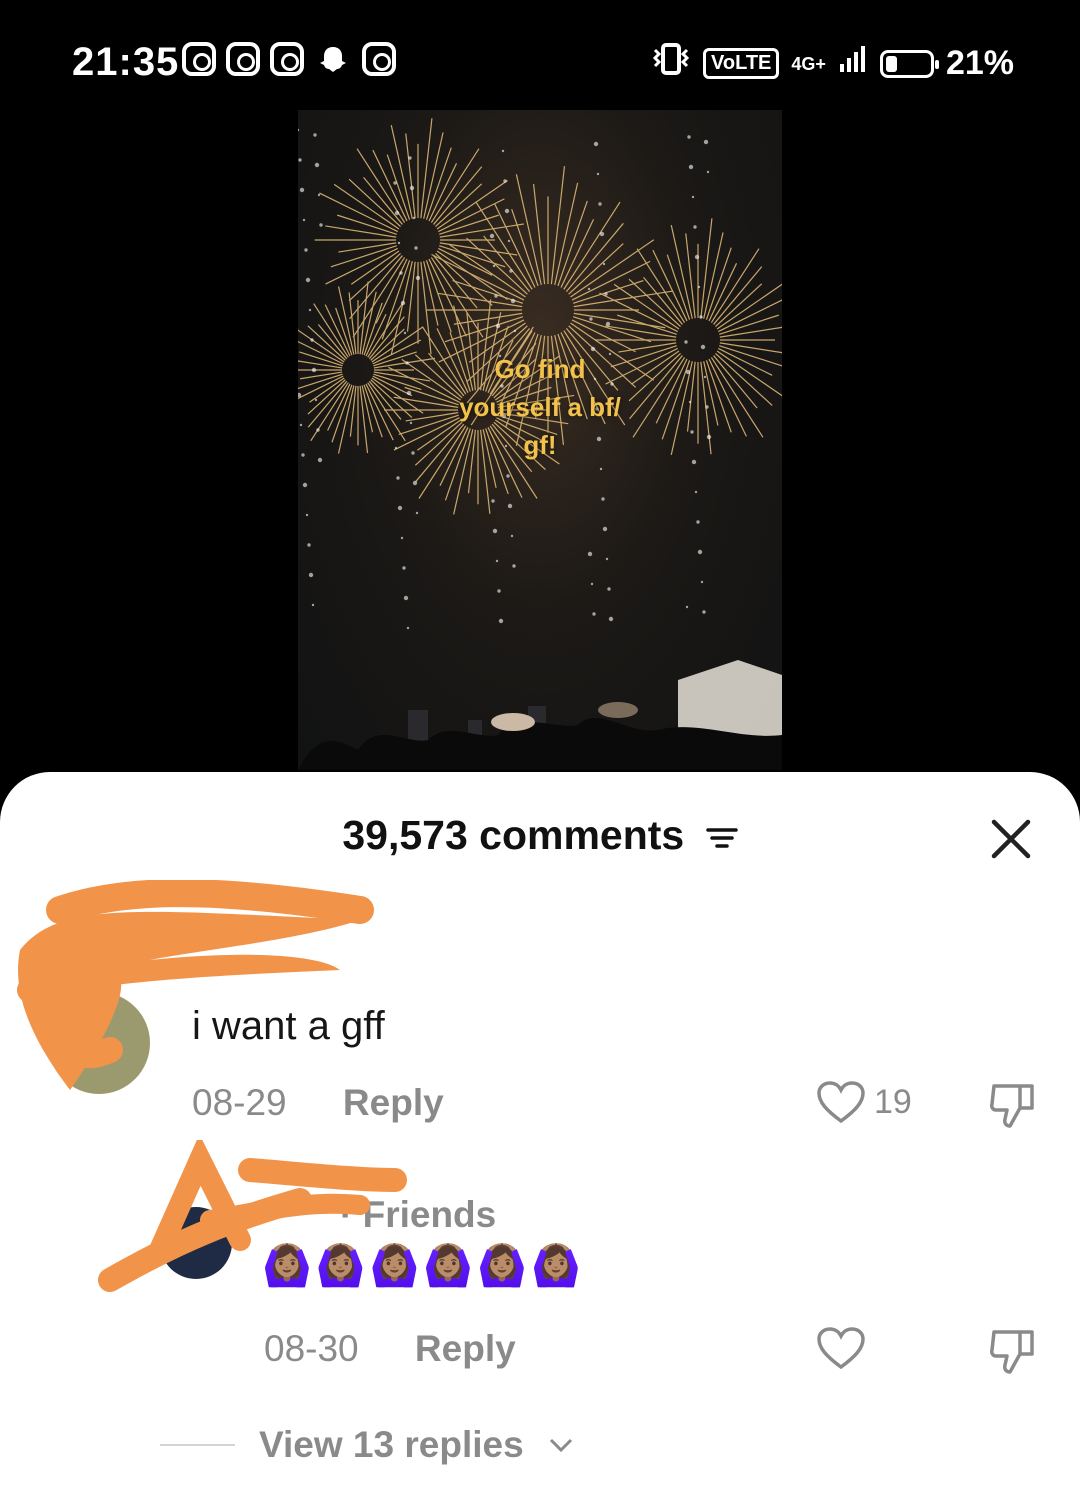 This screenshot has height=1490, width=1080. Describe the element at coordinates (318, 1103) in the screenshot. I see `comment-meta: 08-29 Reply` at that location.